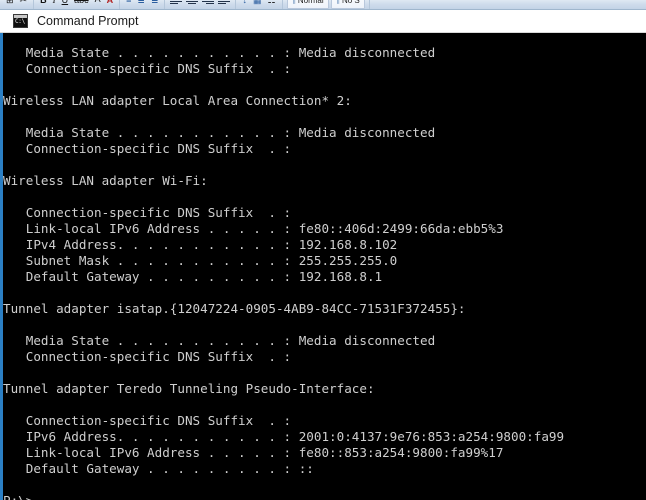 The width and height of the screenshot is (646, 500). I want to click on numbered-list-icon: ≣, so click(141, 4).